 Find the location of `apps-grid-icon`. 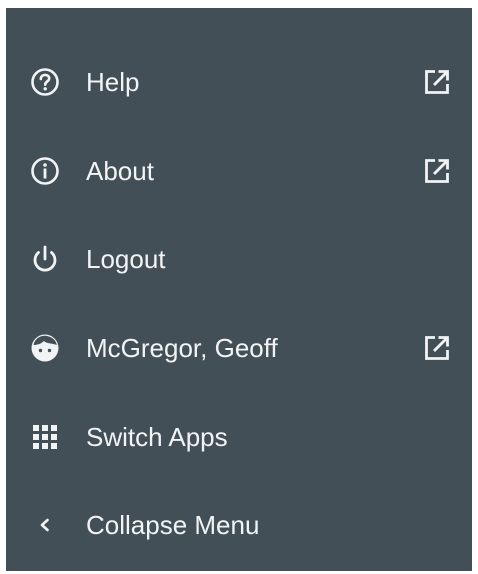

apps-grid-icon is located at coordinates (45, 437).